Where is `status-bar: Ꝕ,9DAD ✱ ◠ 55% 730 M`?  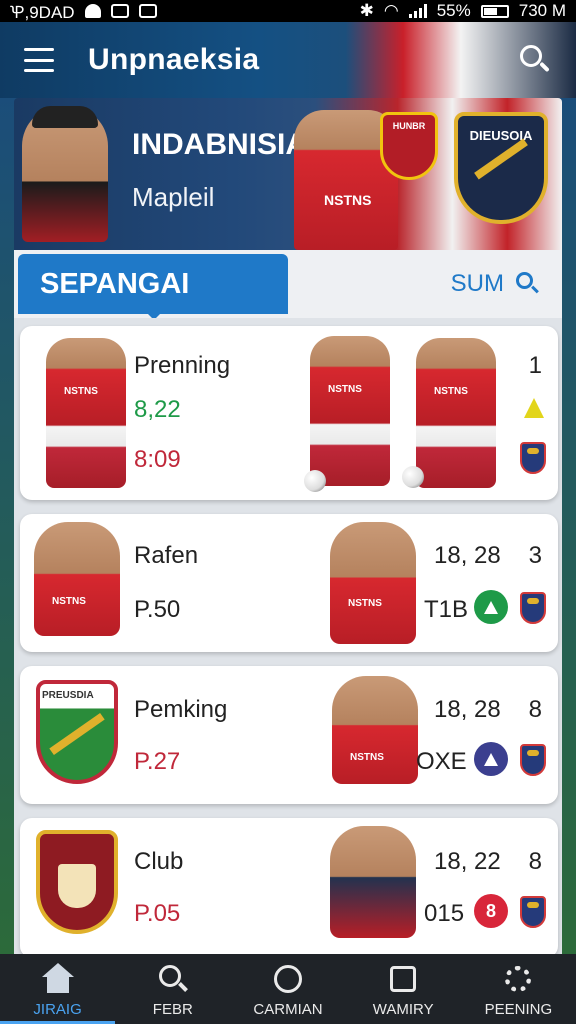
status-bar: Ꝕ,9DAD ✱ ◠ 55% 730 M is located at coordinates (288, 11).